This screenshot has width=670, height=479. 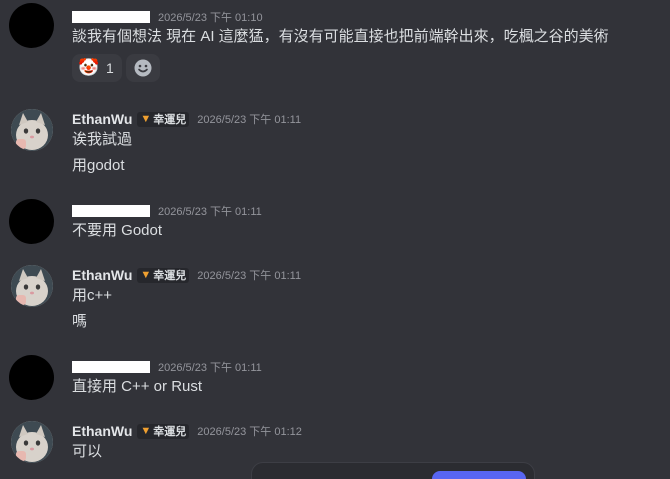 I want to click on message-text: 诶我試過, so click(x=102, y=139).